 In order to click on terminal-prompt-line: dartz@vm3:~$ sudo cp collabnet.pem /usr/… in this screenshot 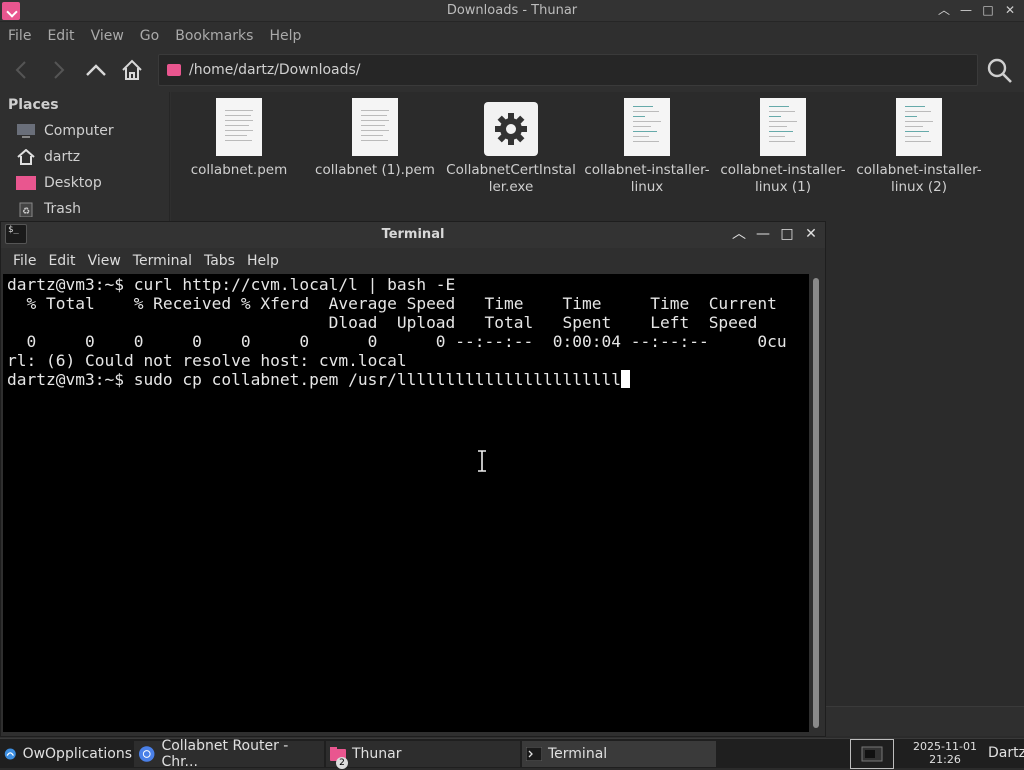, I will do `click(314, 379)`.